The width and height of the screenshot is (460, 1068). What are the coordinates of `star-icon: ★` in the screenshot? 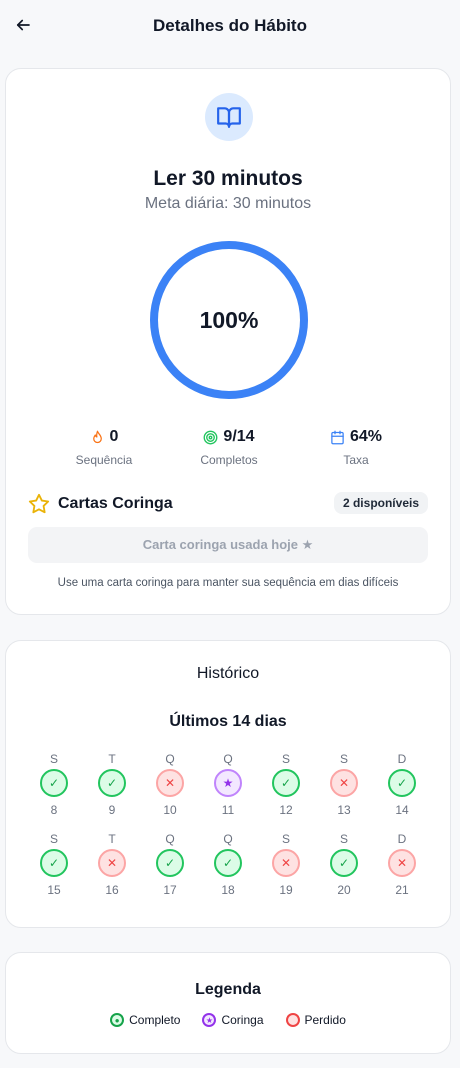 It's located at (228, 783).